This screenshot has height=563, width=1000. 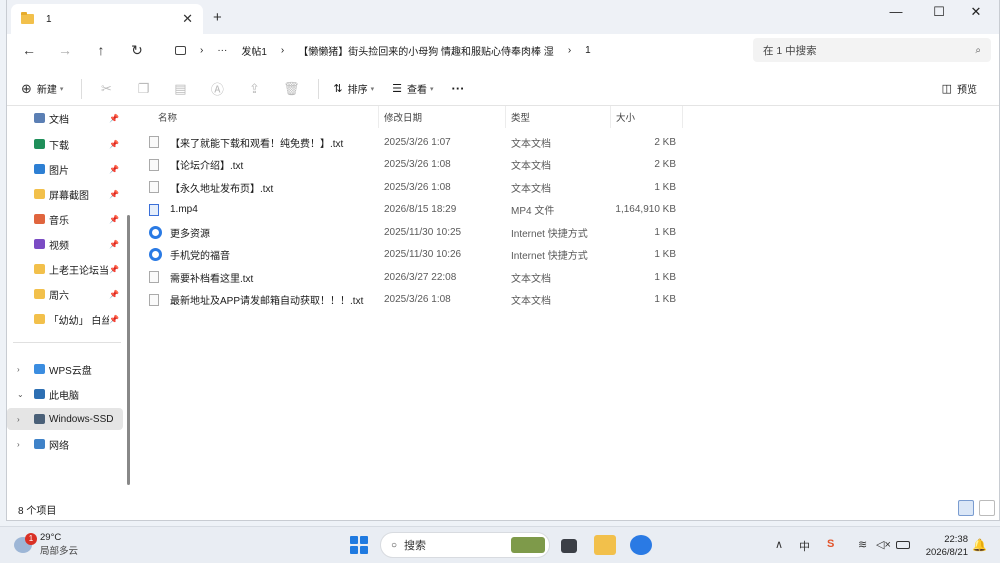 I want to click on minimize-button: —, so click(x=896, y=11).